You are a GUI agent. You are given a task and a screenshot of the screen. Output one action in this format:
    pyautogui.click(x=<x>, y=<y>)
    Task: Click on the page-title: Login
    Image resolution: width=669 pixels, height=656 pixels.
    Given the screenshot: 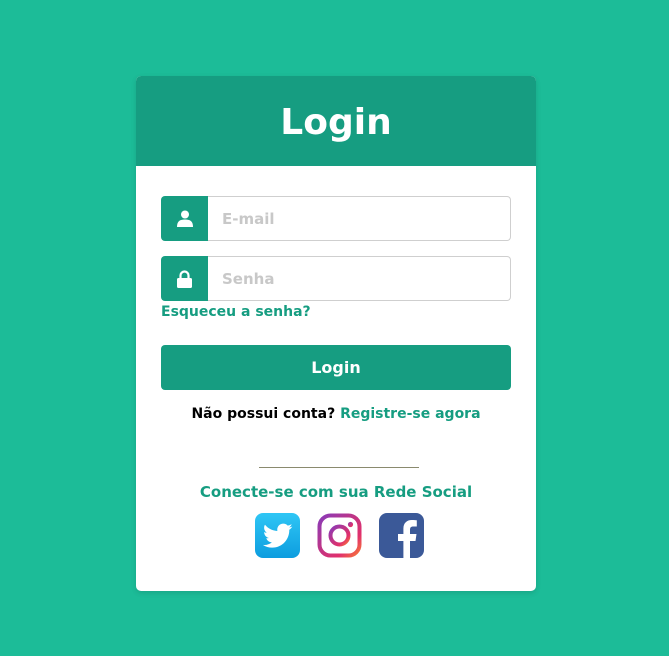 What is the action you would take?
    pyautogui.click(x=336, y=122)
    